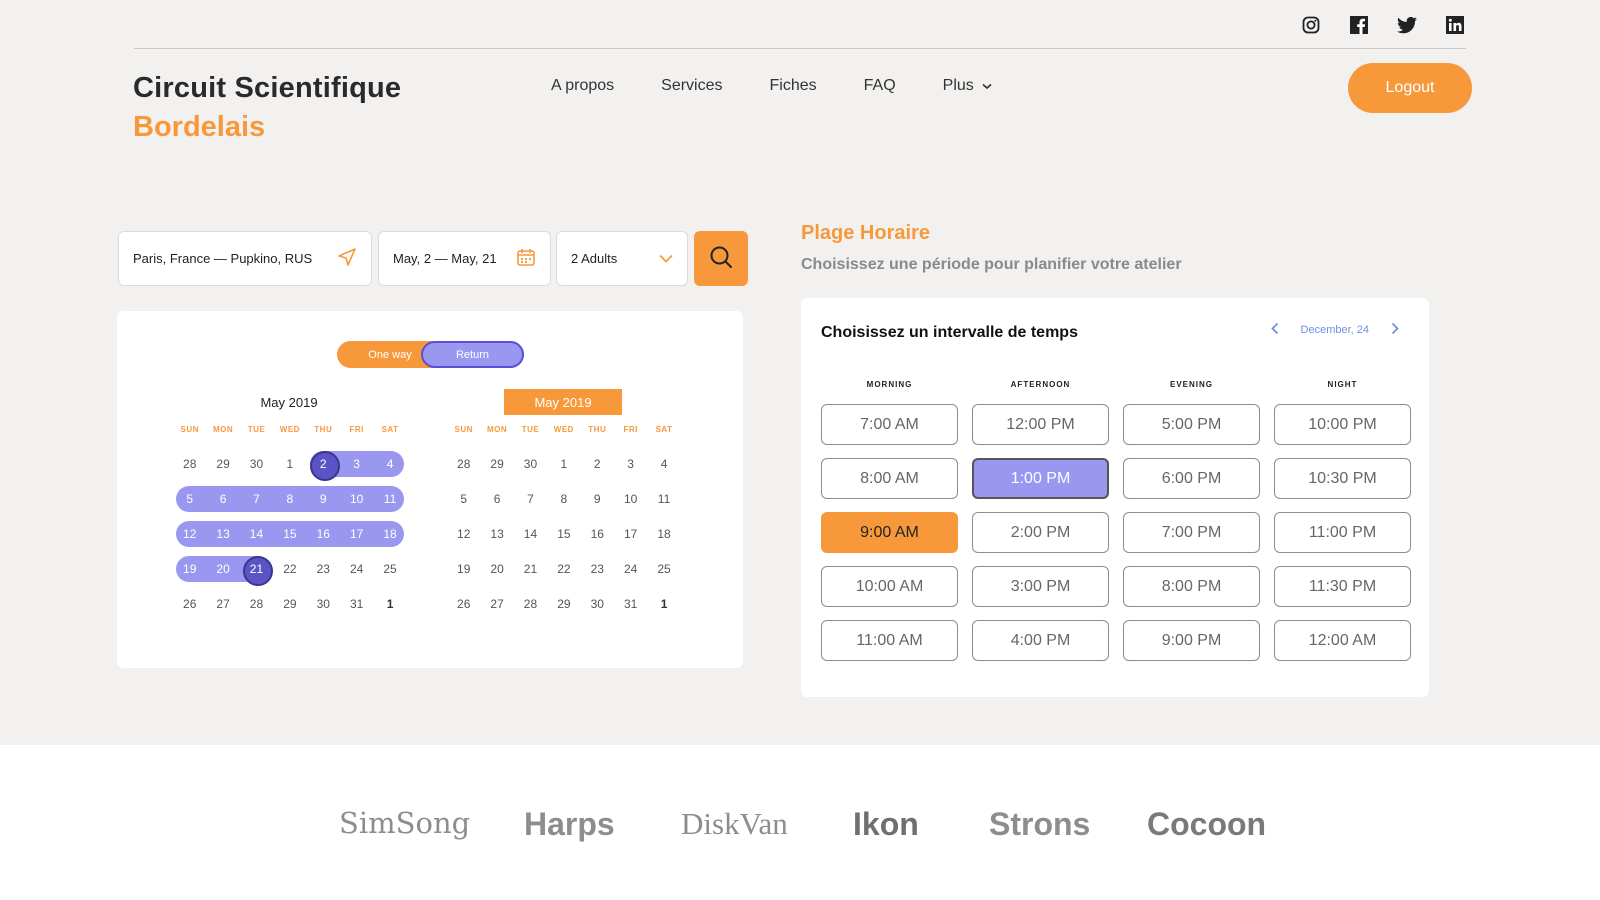  What do you see at coordinates (1342, 478) in the screenshot?
I see `time-slot-button: 10:30 PM` at bounding box center [1342, 478].